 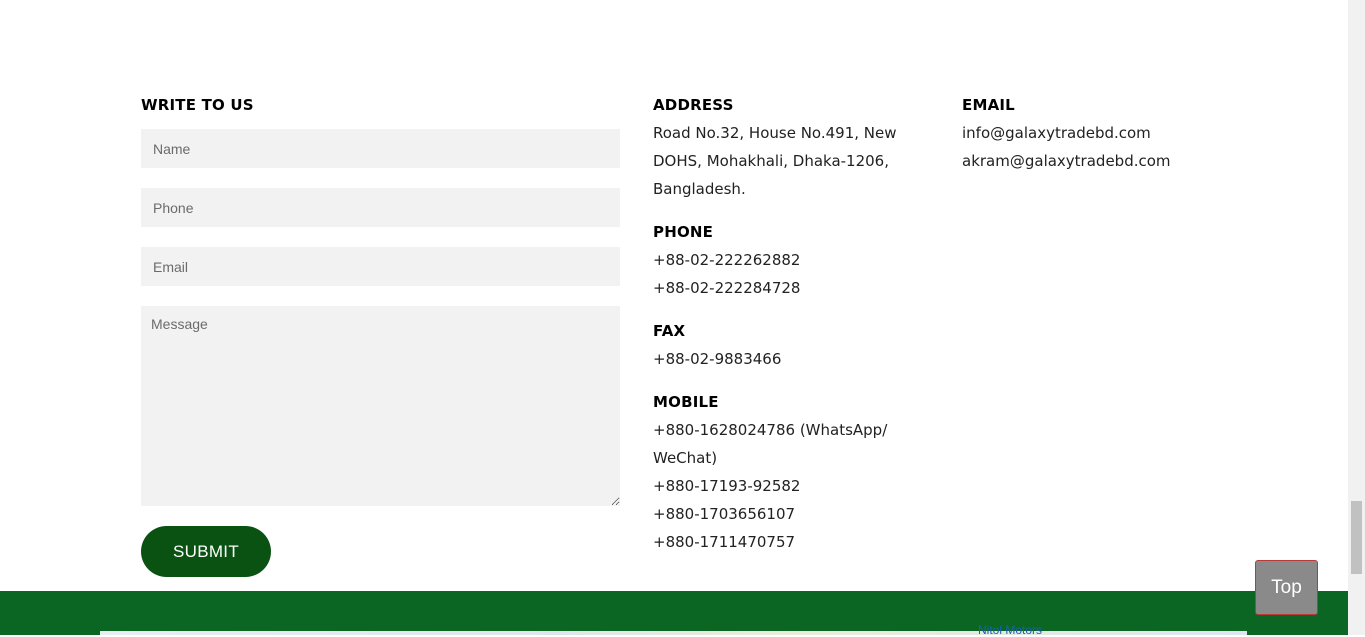 I want to click on email-address: info@galaxytradebd.com, so click(x=1056, y=133).